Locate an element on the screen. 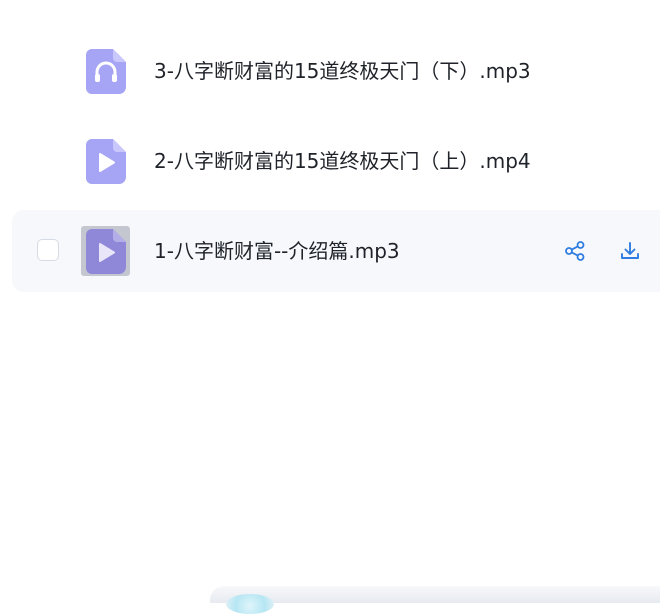  file-name: 3-八字断财富的15道终极天门（下）.mp3 is located at coordinates (342, 71).